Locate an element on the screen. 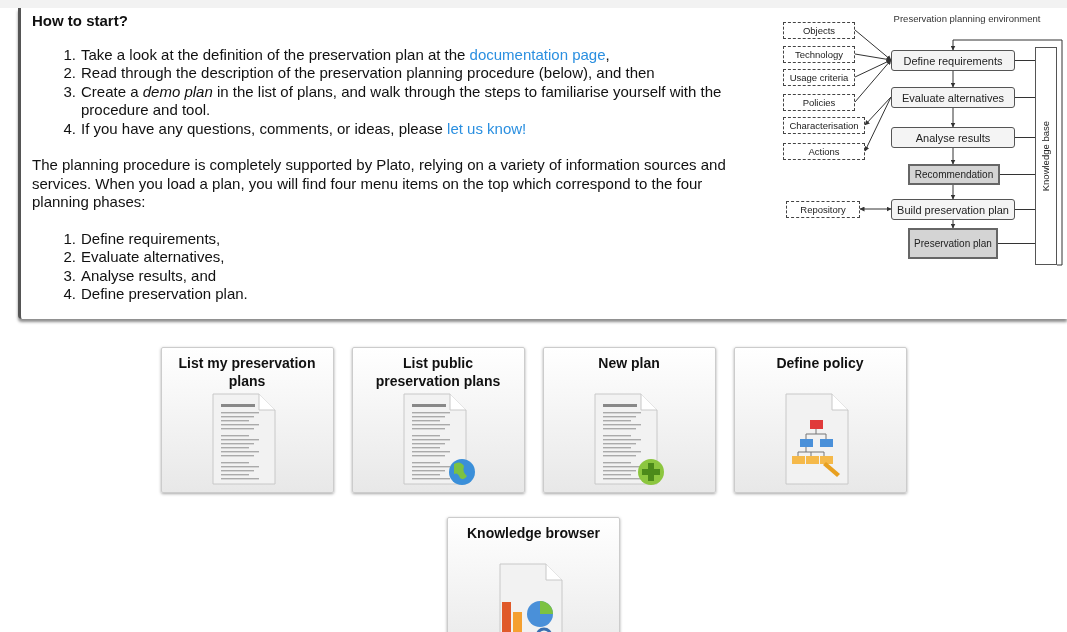  text-link: let us know! is located at coordinates (487, 128).